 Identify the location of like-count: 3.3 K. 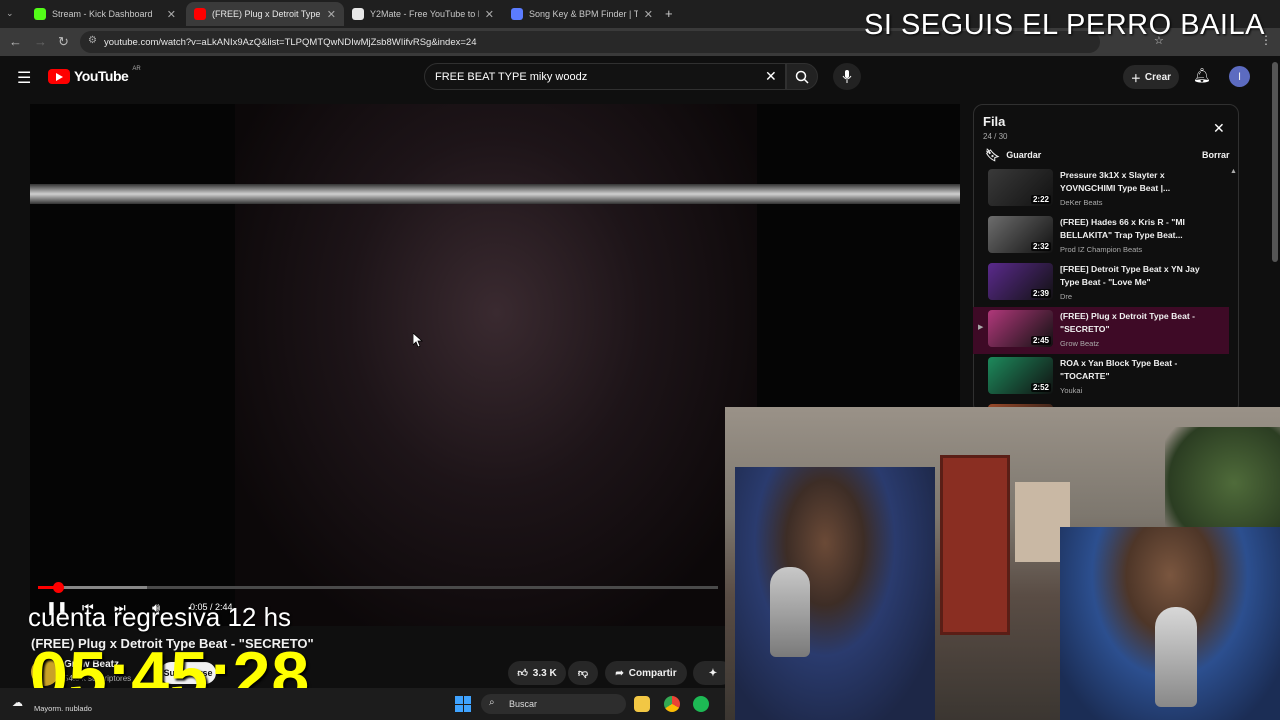
(544, 673).